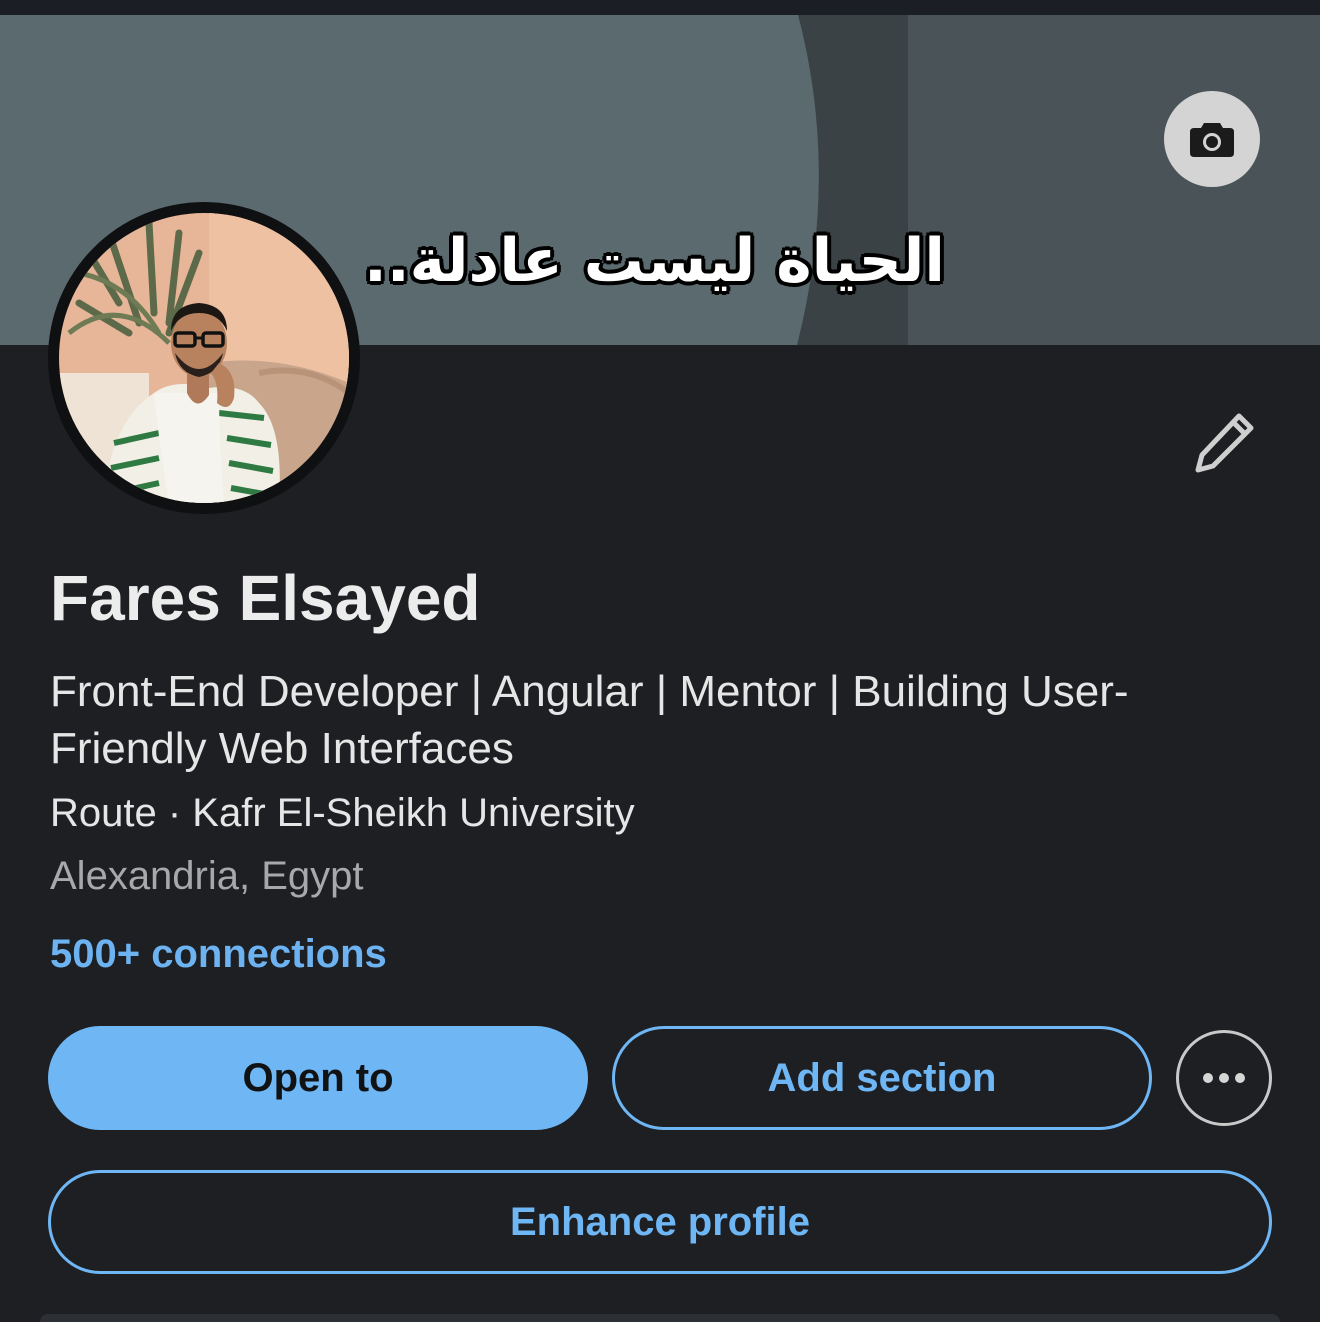  I want to click on avatar, so click(204, 358).